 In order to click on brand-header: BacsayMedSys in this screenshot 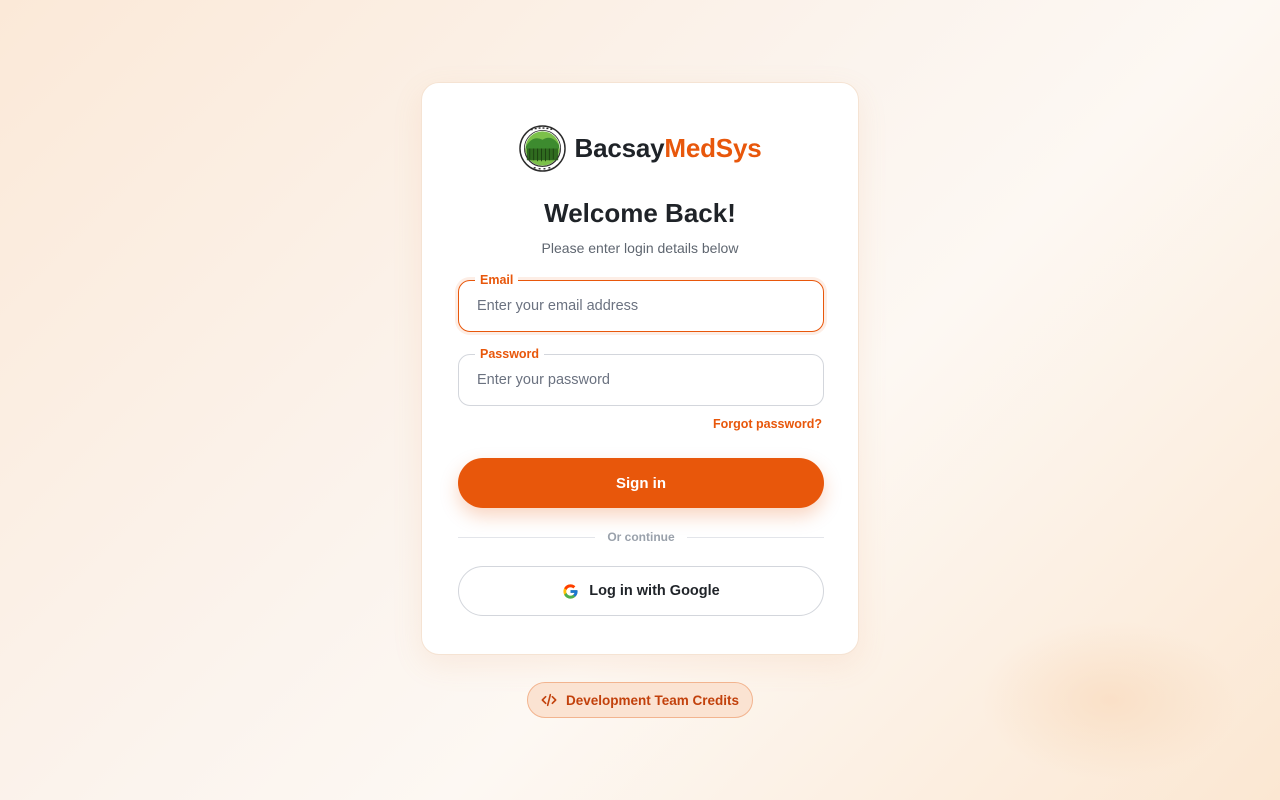, I will do `click(640, 148)`.